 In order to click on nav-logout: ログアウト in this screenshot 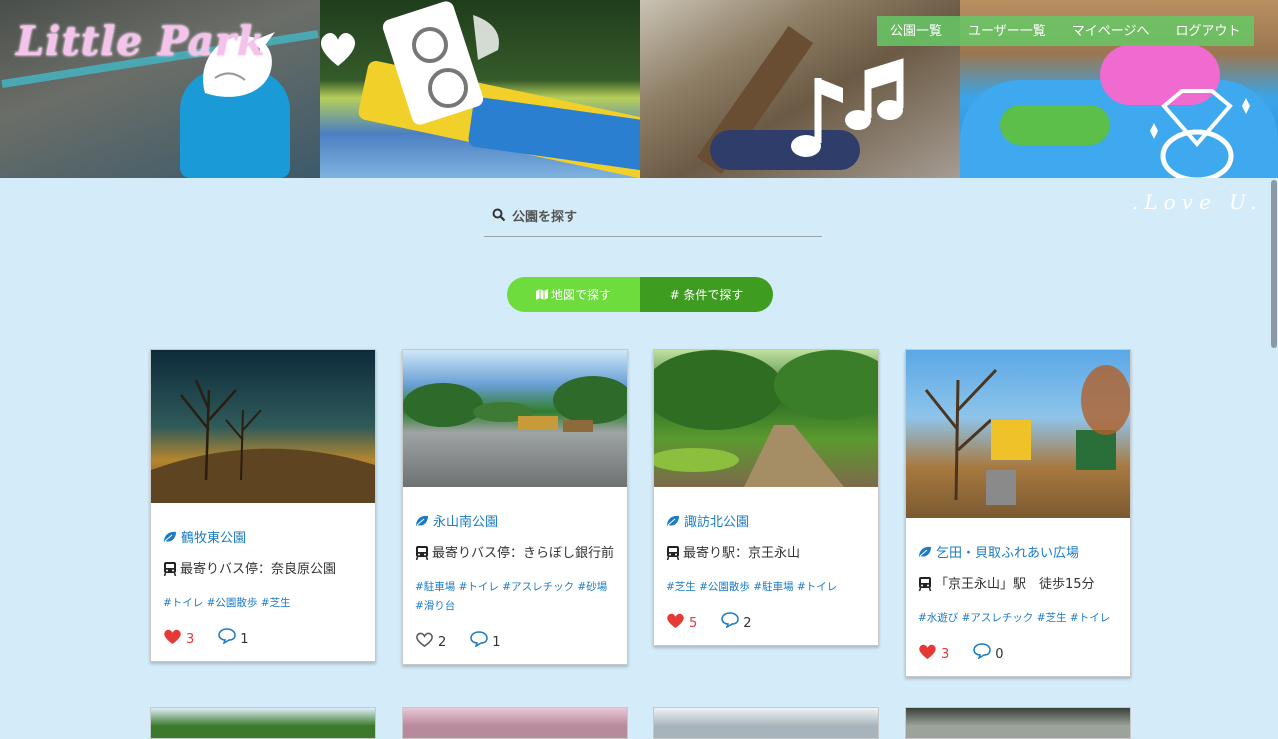, I will do `click(1208, 31)`.